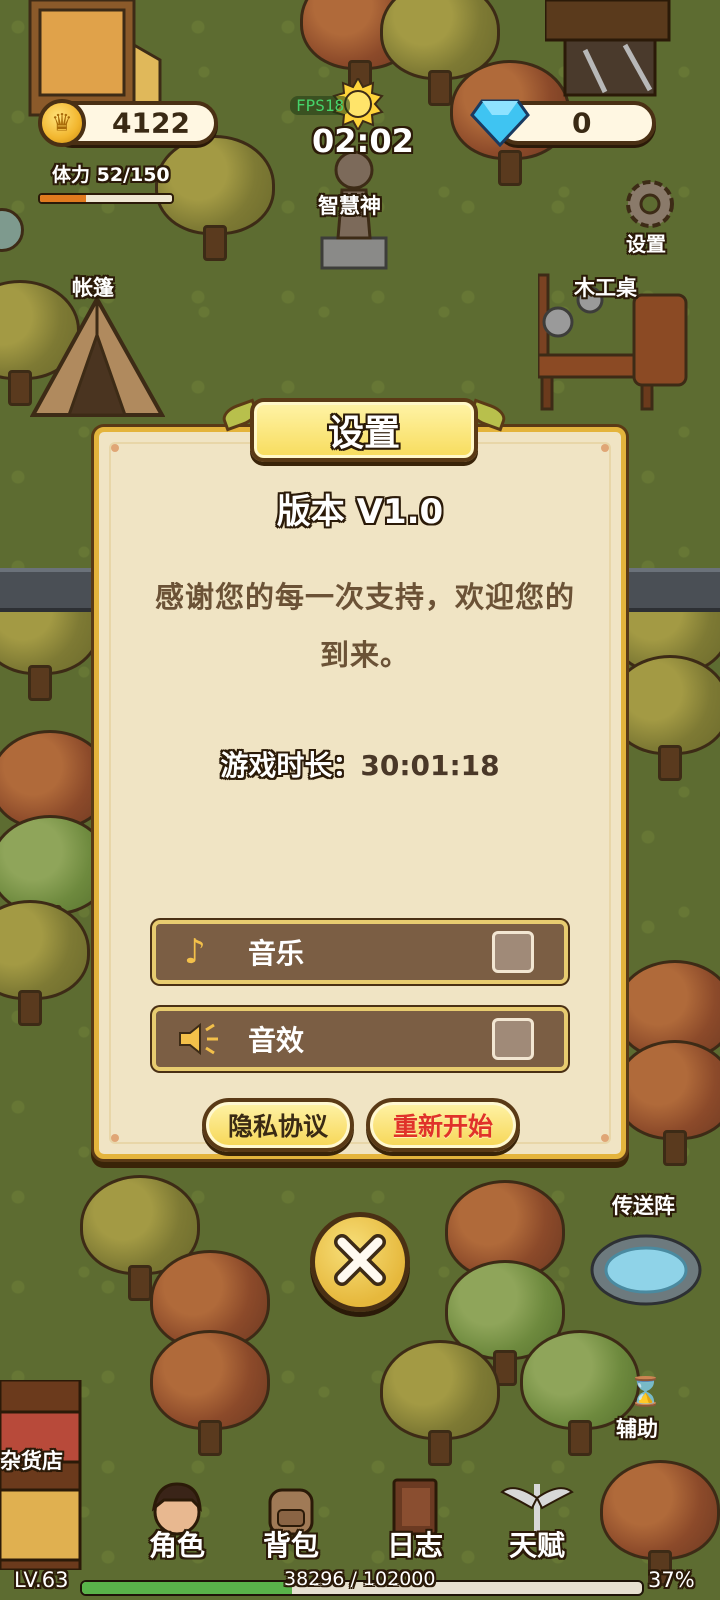 This screenshot has height=1600, width=720. What do you see at coordinates (360, 1579) in the screenshot?
I see `xp-progress-text: 38296 / 102000` at bounding box center [360, 1579].